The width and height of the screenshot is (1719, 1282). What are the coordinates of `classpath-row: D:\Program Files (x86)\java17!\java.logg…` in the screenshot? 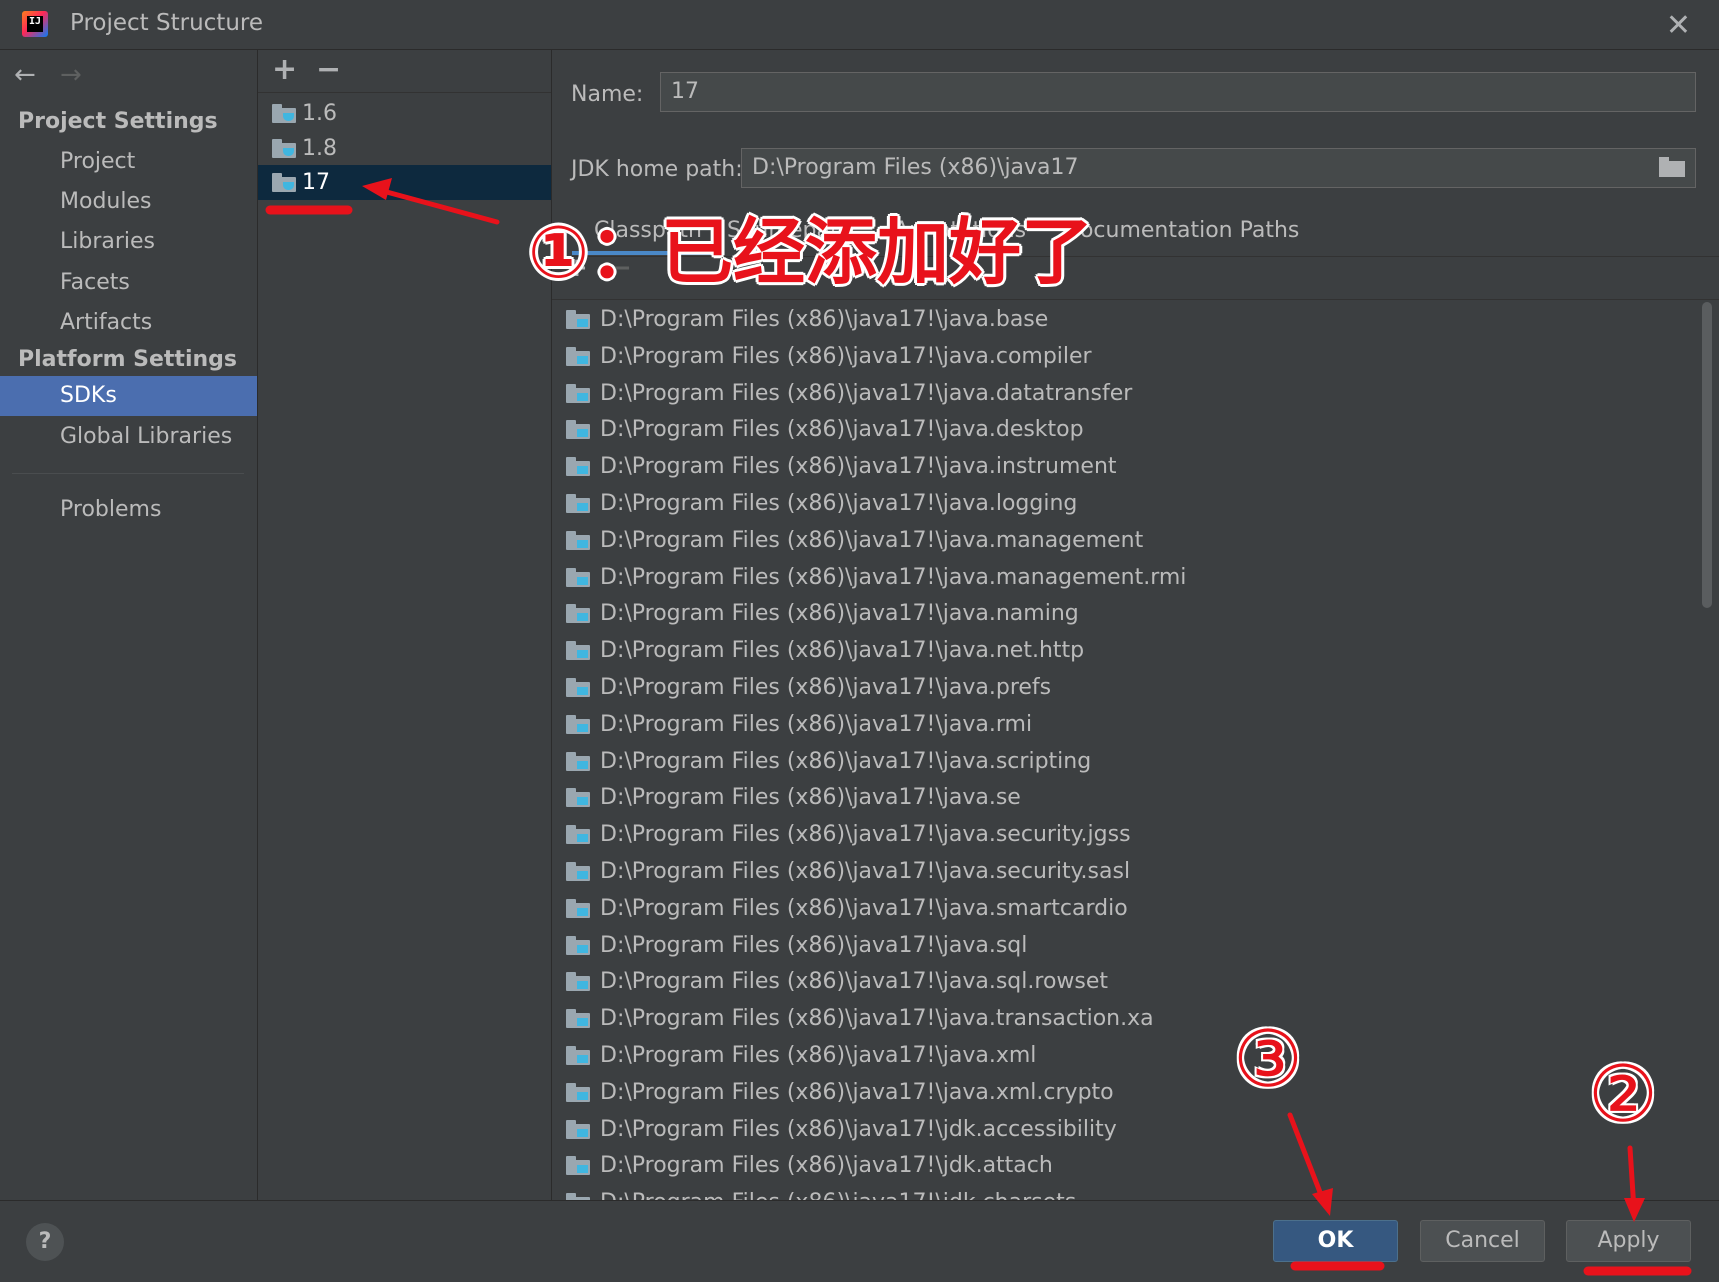 It's located at (821, 504).